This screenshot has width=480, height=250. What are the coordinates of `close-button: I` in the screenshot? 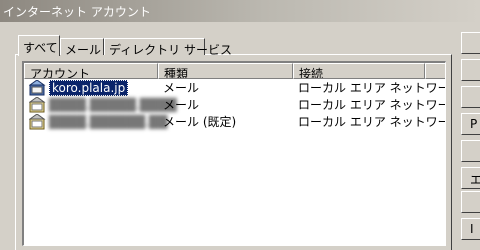 It's located at (470, 229).